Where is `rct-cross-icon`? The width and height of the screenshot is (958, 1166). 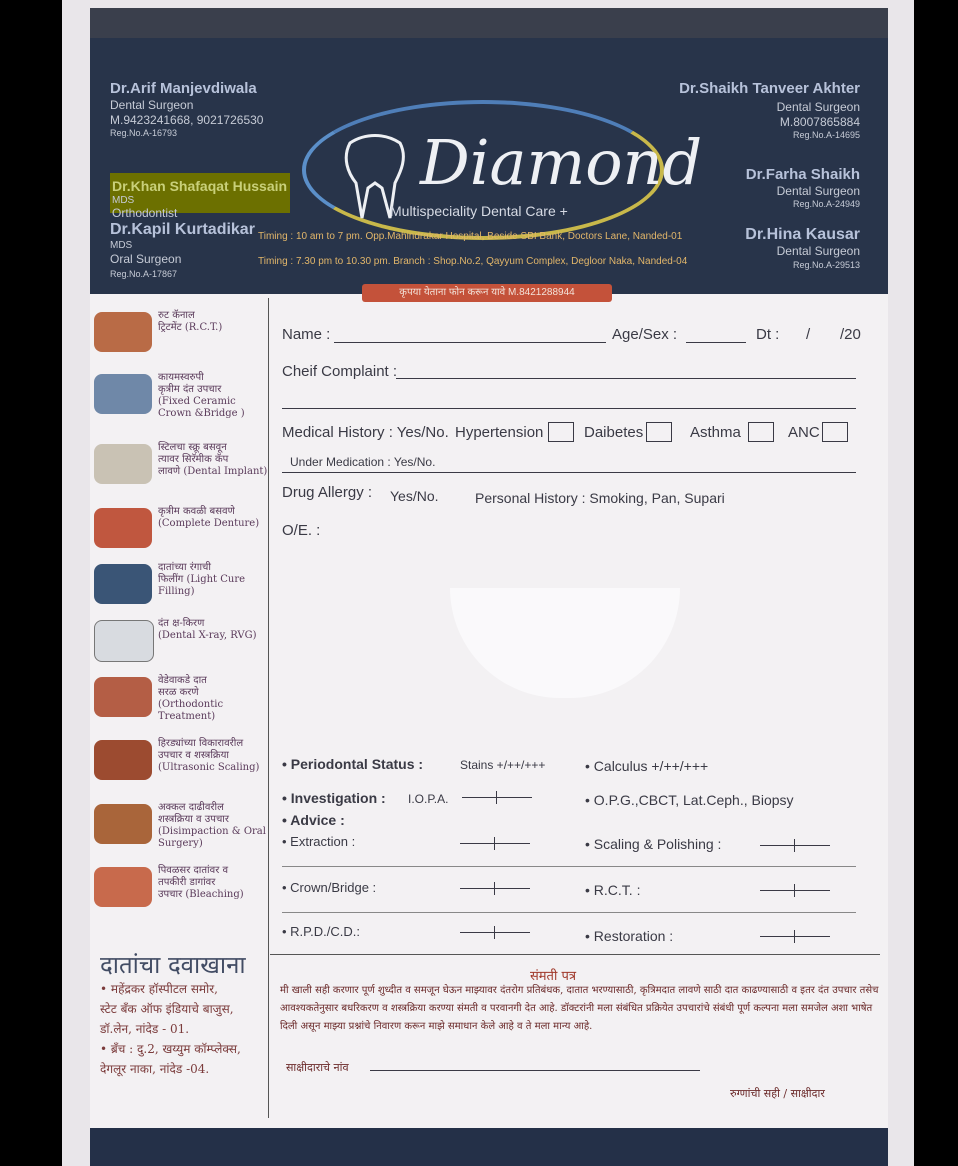 rct-cross-icon is located at coordinates (795, 890).